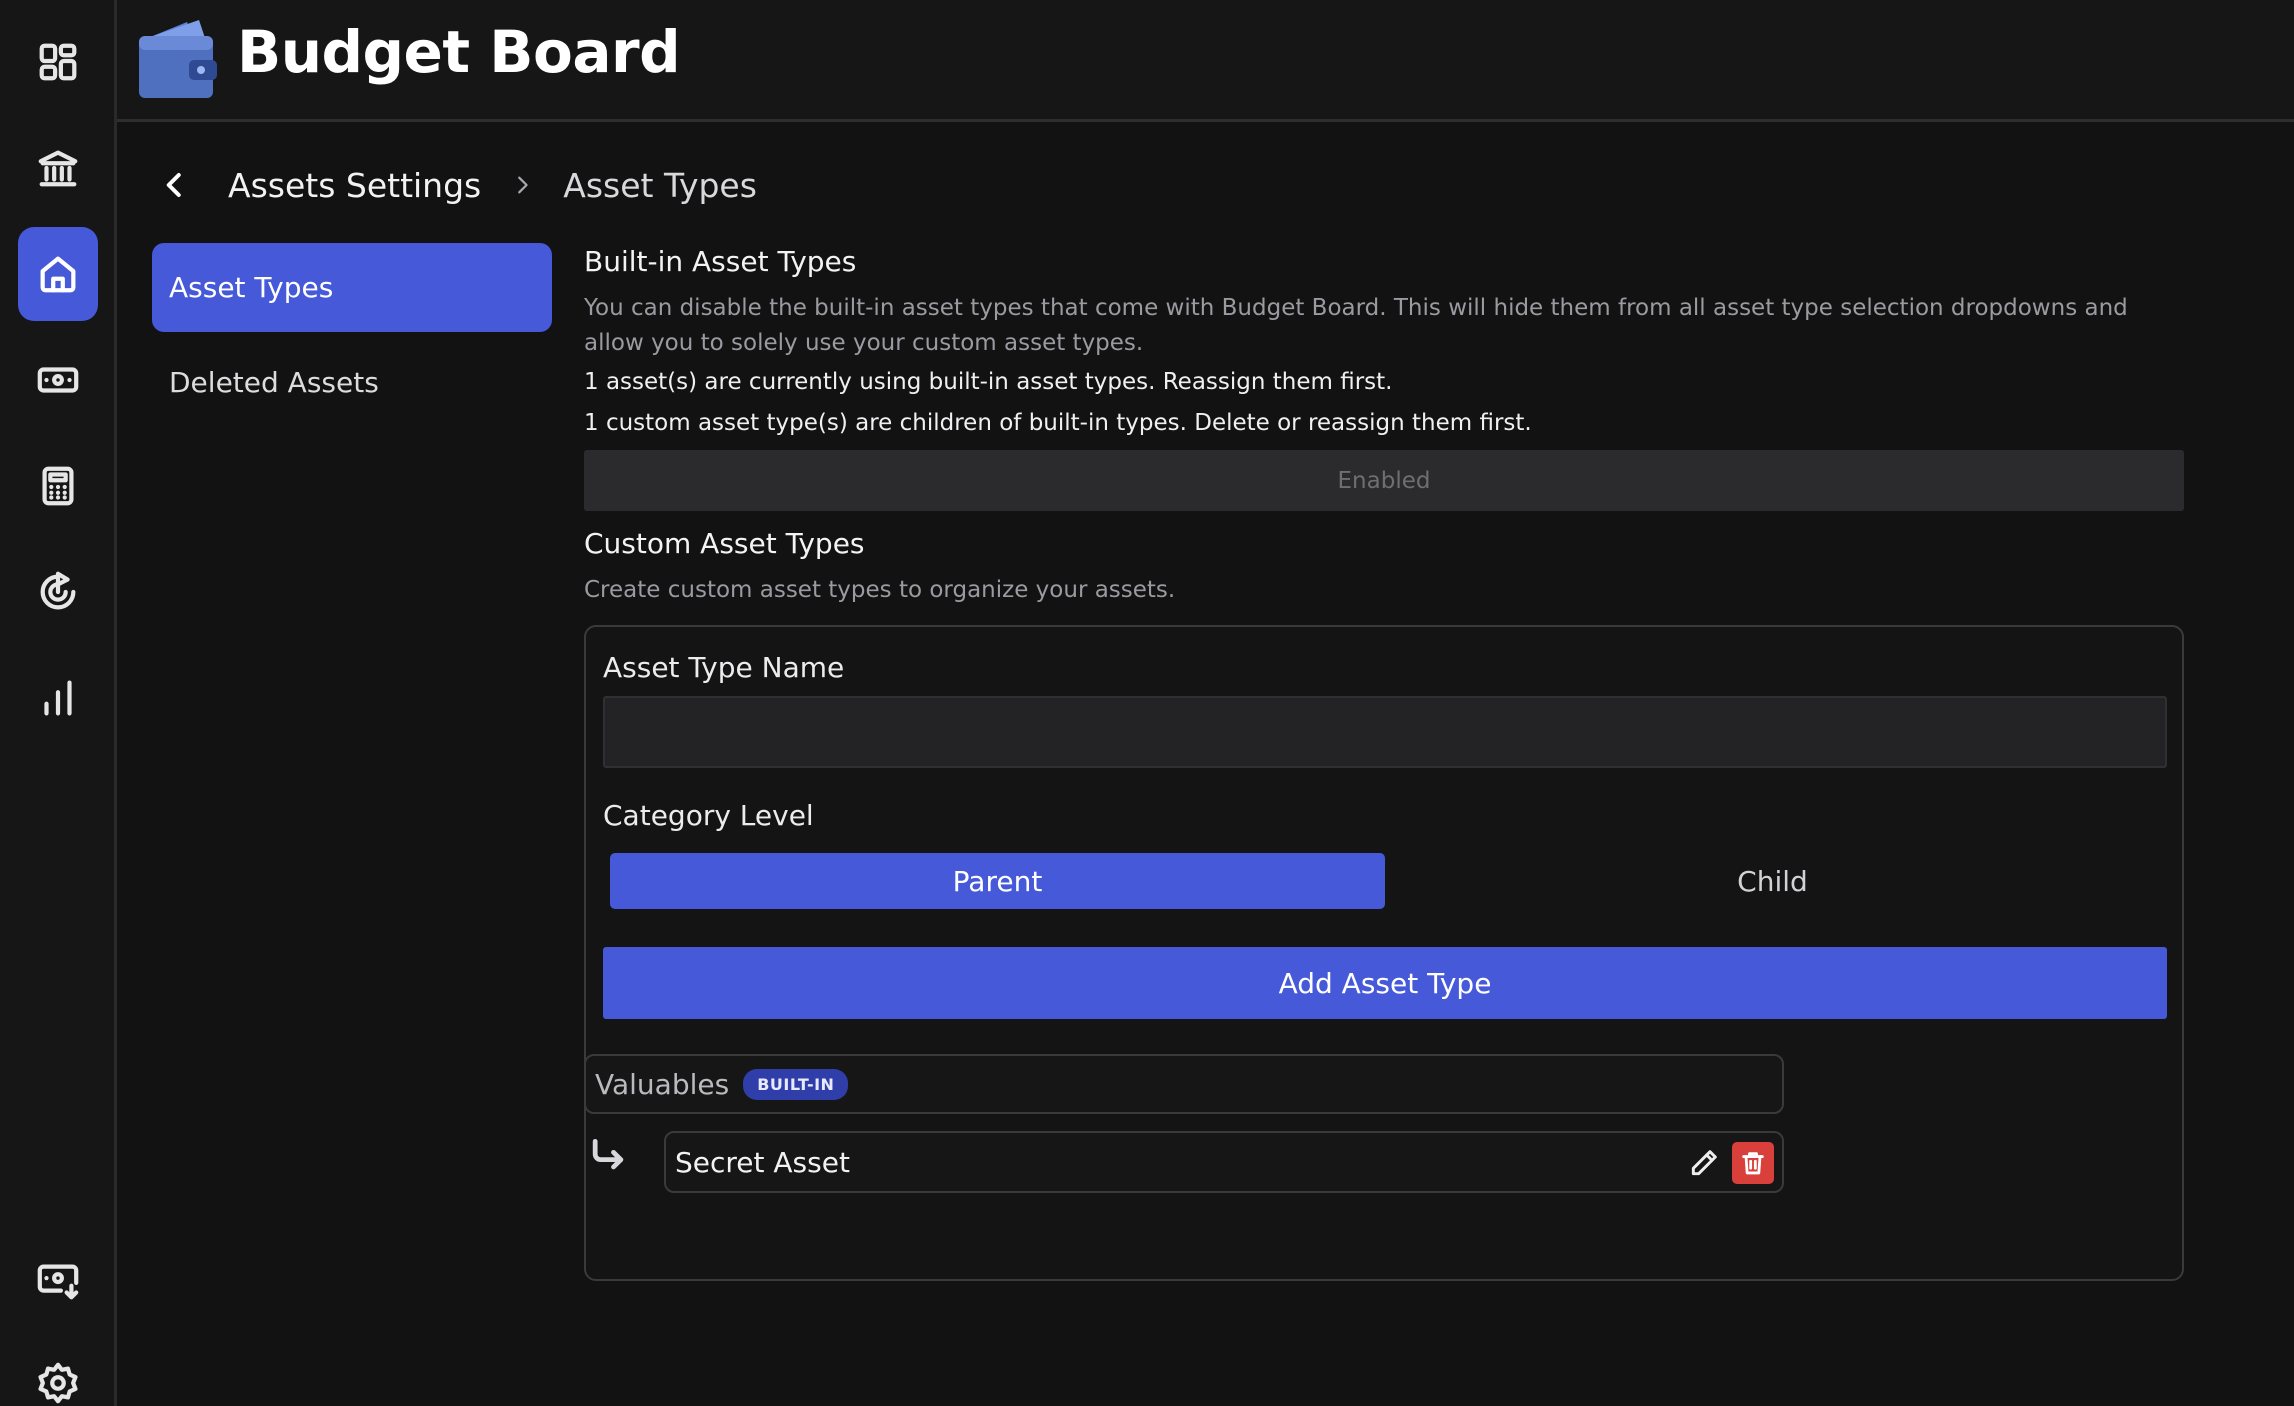 This screenshot has height=1406, width=2294. Describe the element at coordinates (1205, 61) in the screenshot. I see `app-header: Budget Board` at that location.